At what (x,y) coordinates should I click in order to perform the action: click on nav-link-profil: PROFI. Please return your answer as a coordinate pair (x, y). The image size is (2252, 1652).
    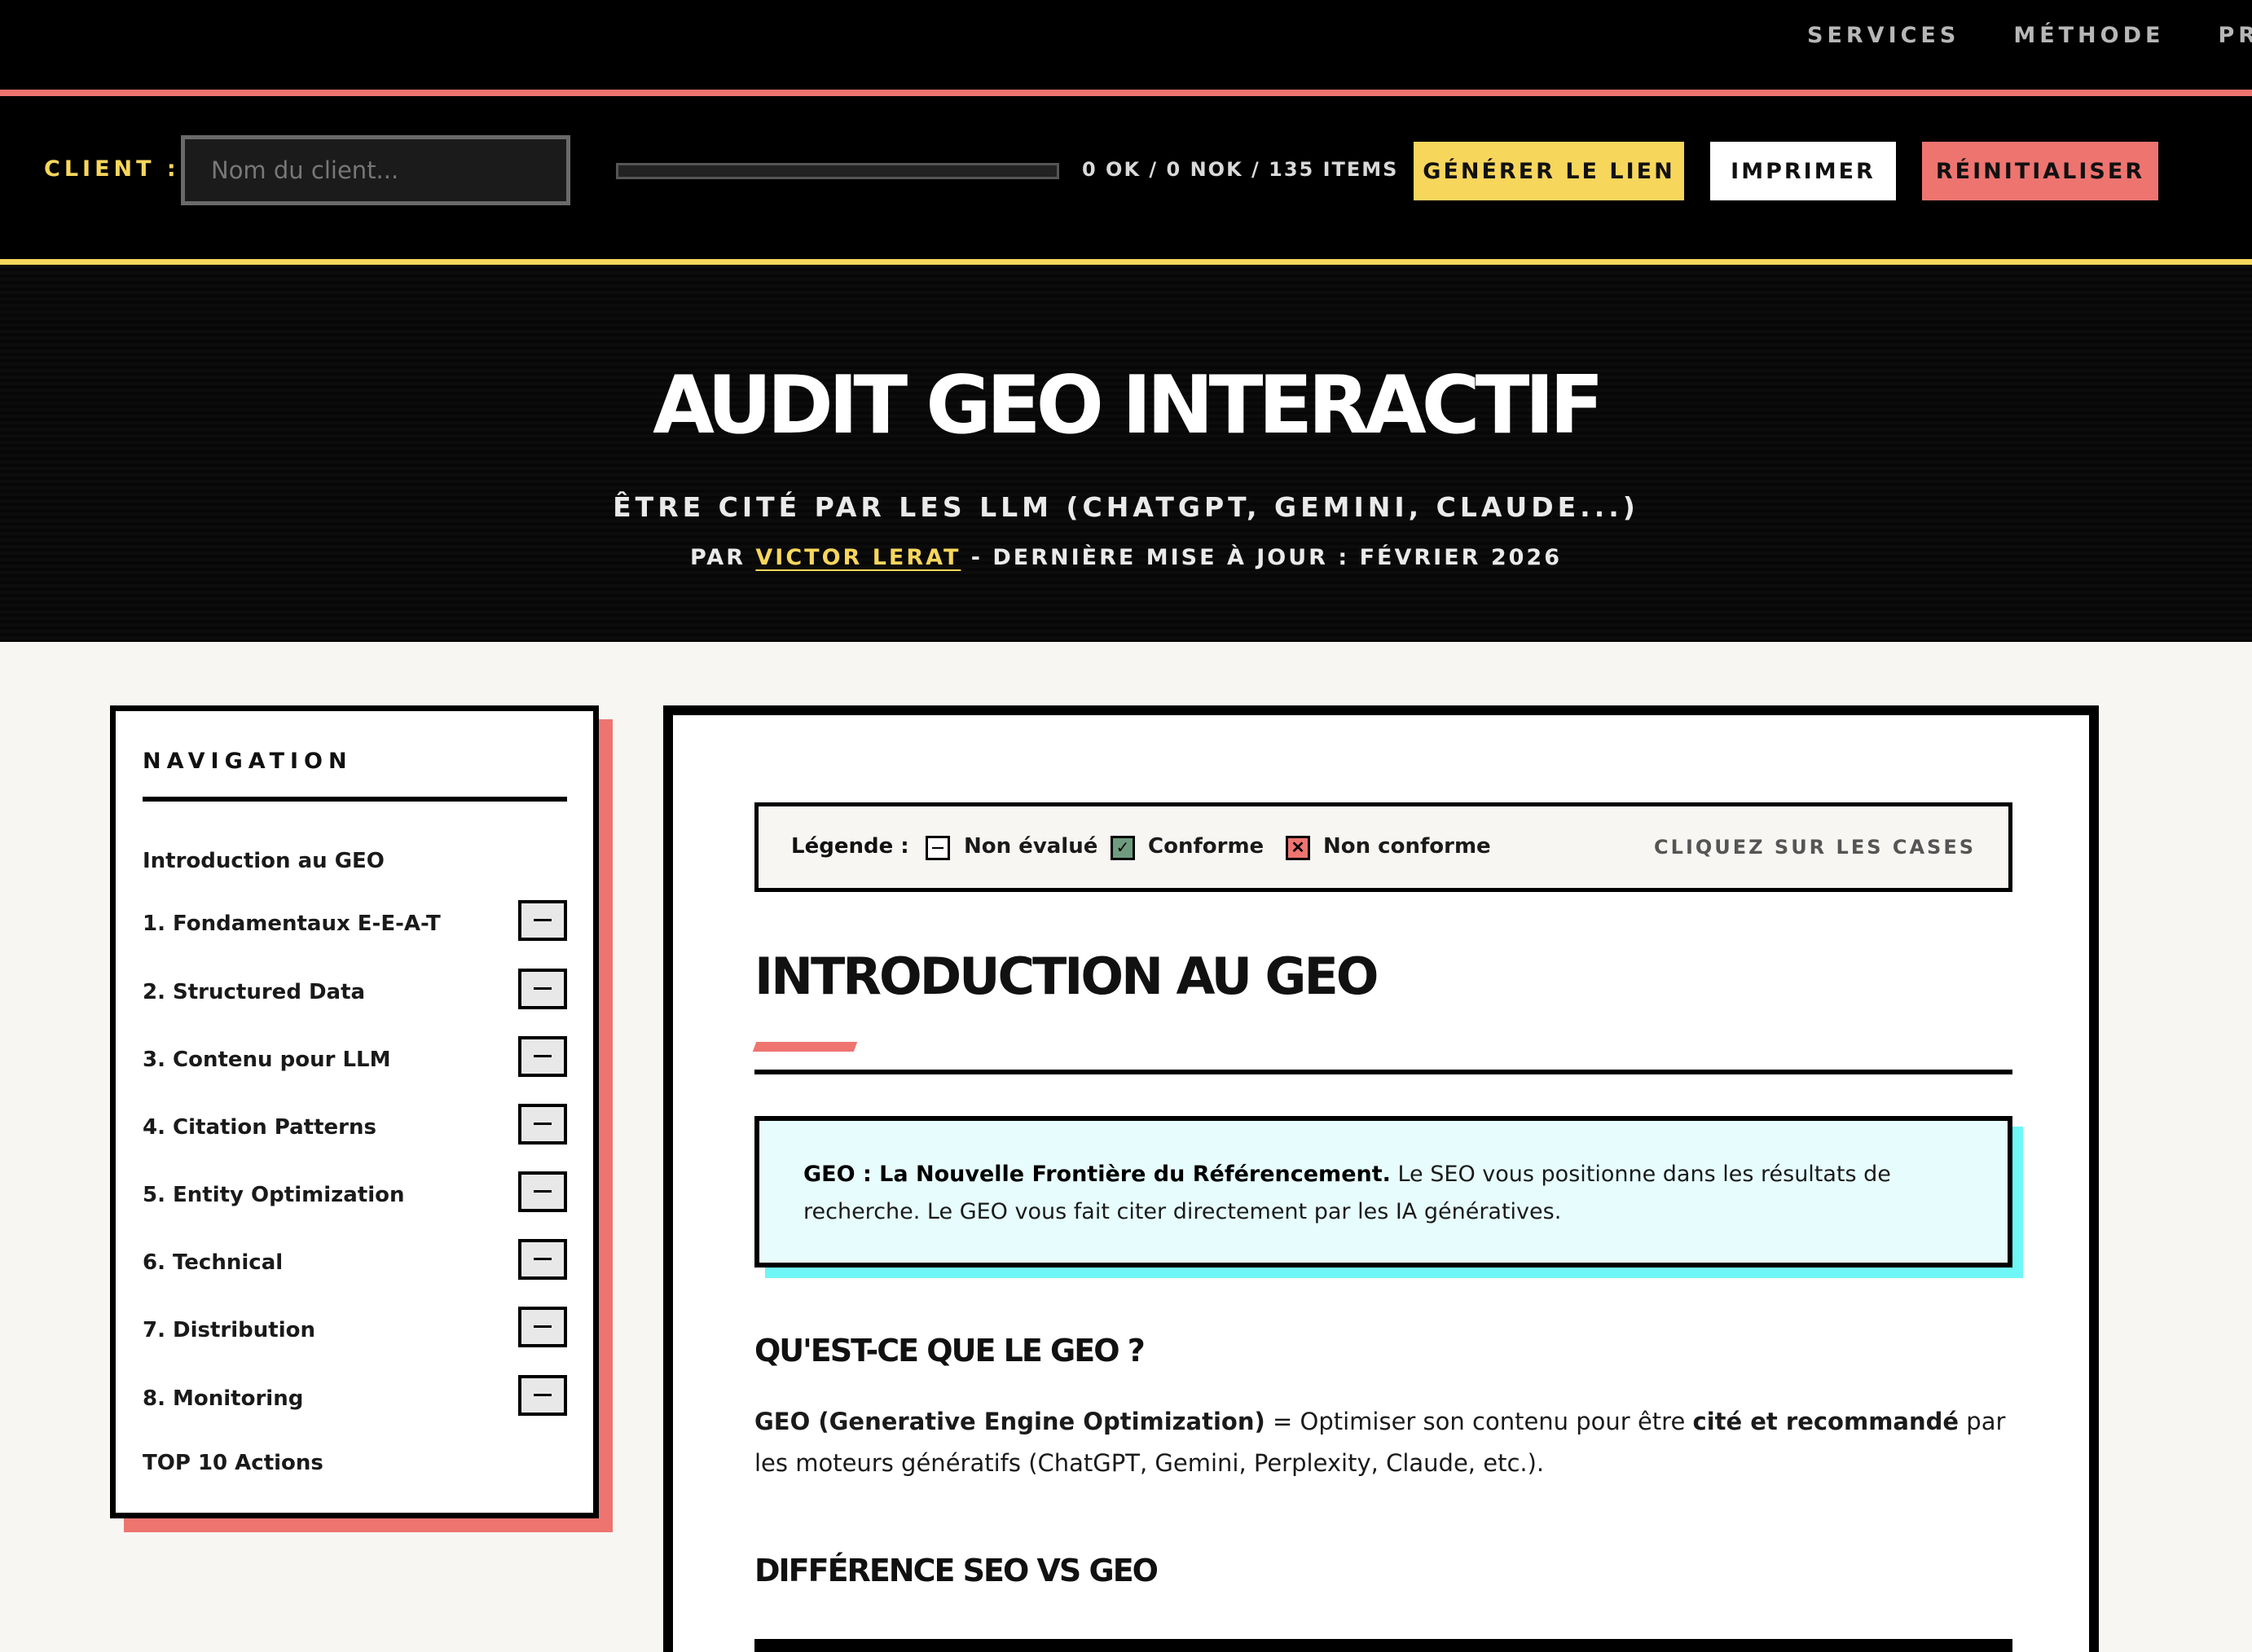
    Looking at the image, I should click on (2235, 35).